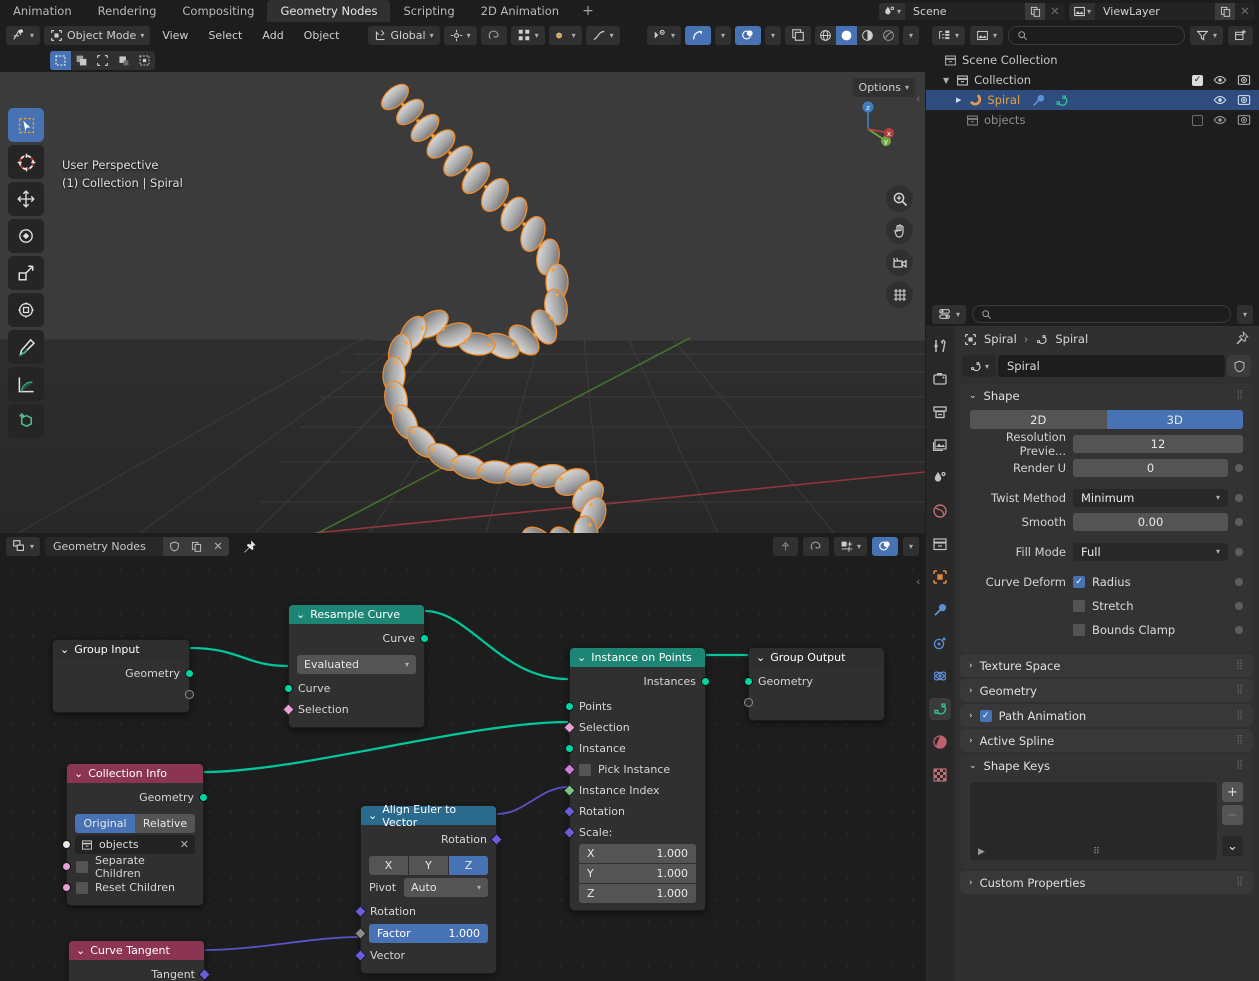 The height and width of the screenshot is (981, 1259). What do you see at coordinates (1092, 120) in the screenshot?
I see `outliner-row-objects: objects` at bounding box center [1092, 120].